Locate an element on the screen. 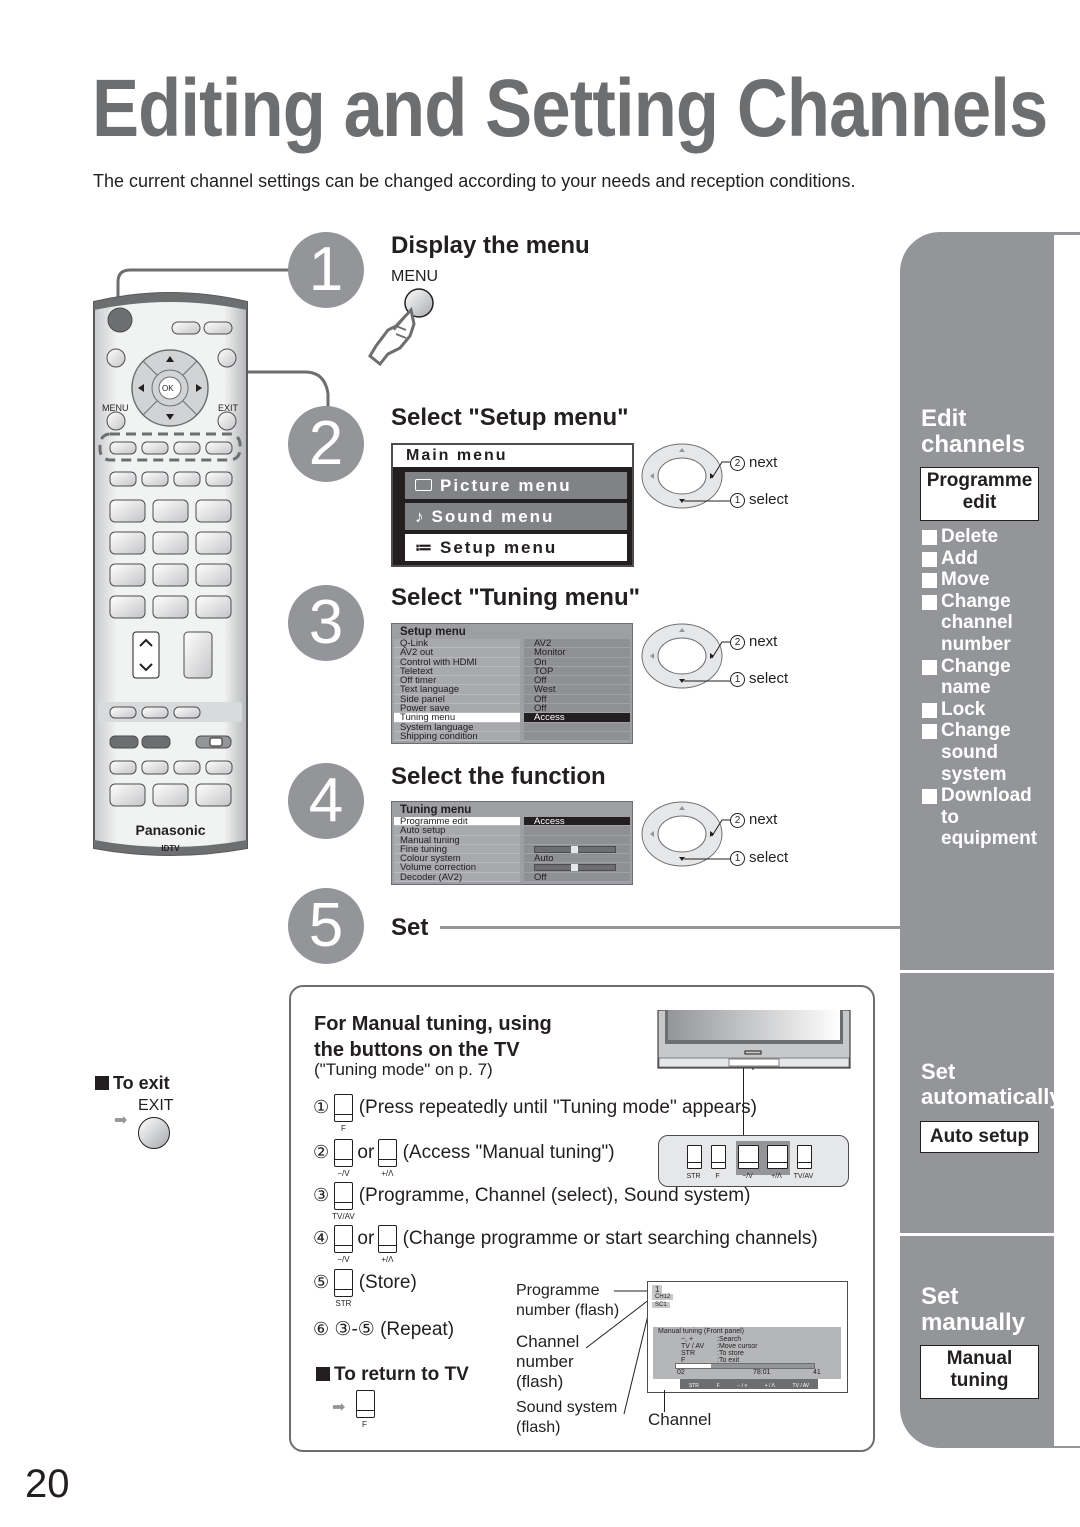 The height and width of the screenshot is (1527, 1080). osd-key-label: TV / AV is located at coordinates (801, 1386).